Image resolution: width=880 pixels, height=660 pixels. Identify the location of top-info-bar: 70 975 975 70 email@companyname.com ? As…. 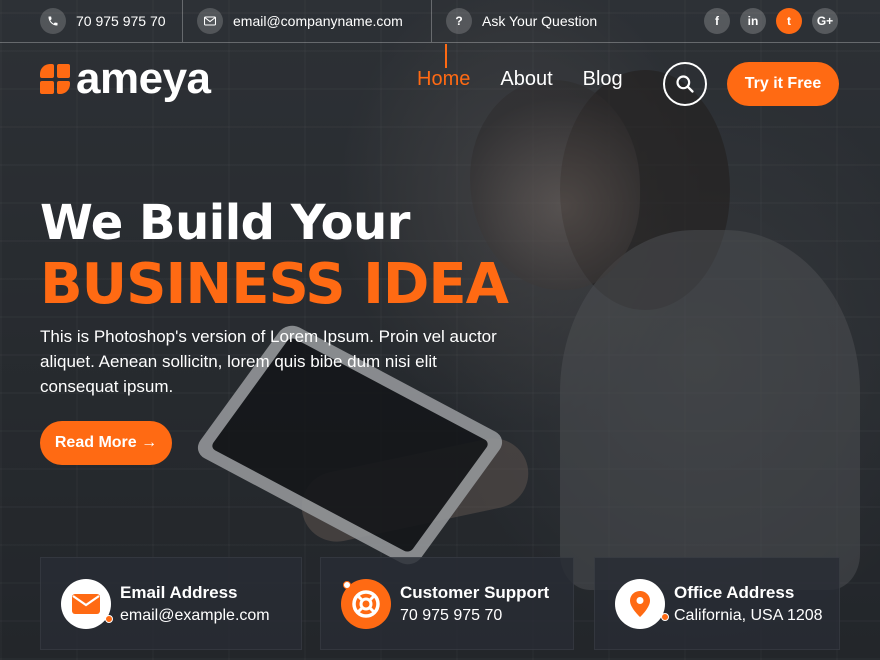
(440, 21).